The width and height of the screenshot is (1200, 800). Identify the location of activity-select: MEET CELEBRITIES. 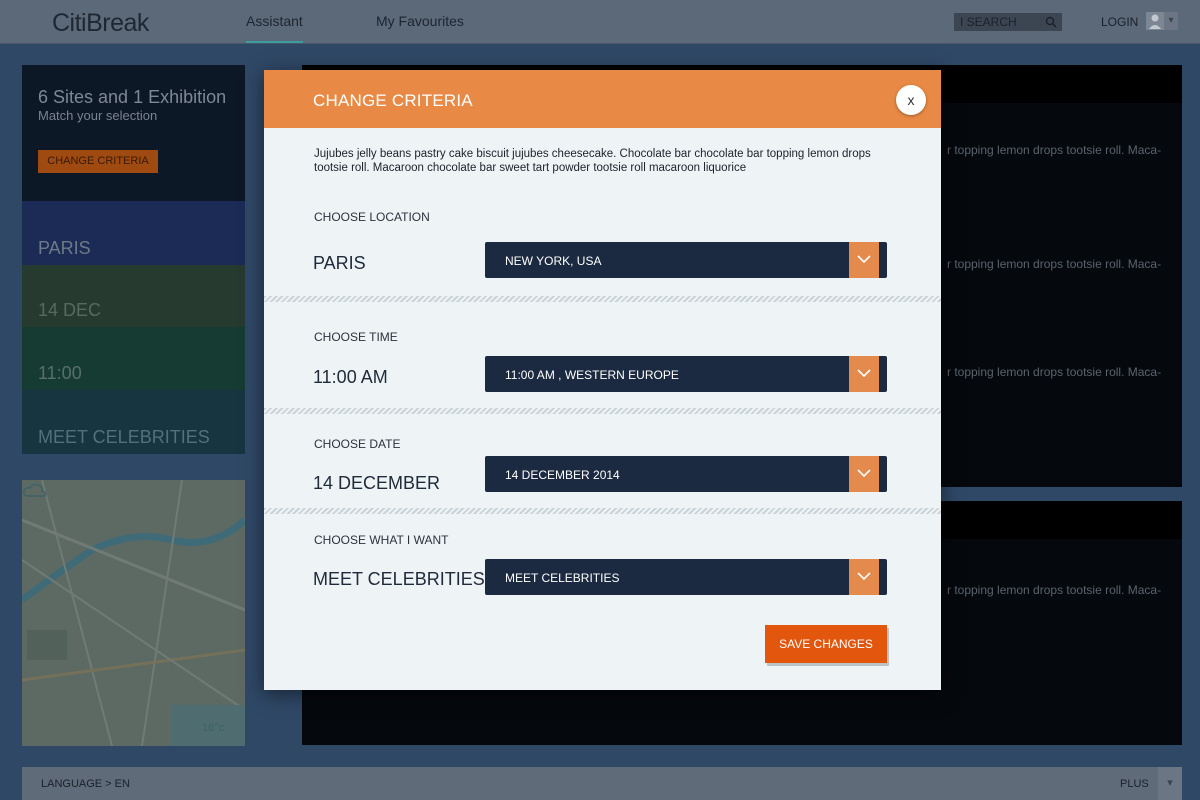
(686, 577).